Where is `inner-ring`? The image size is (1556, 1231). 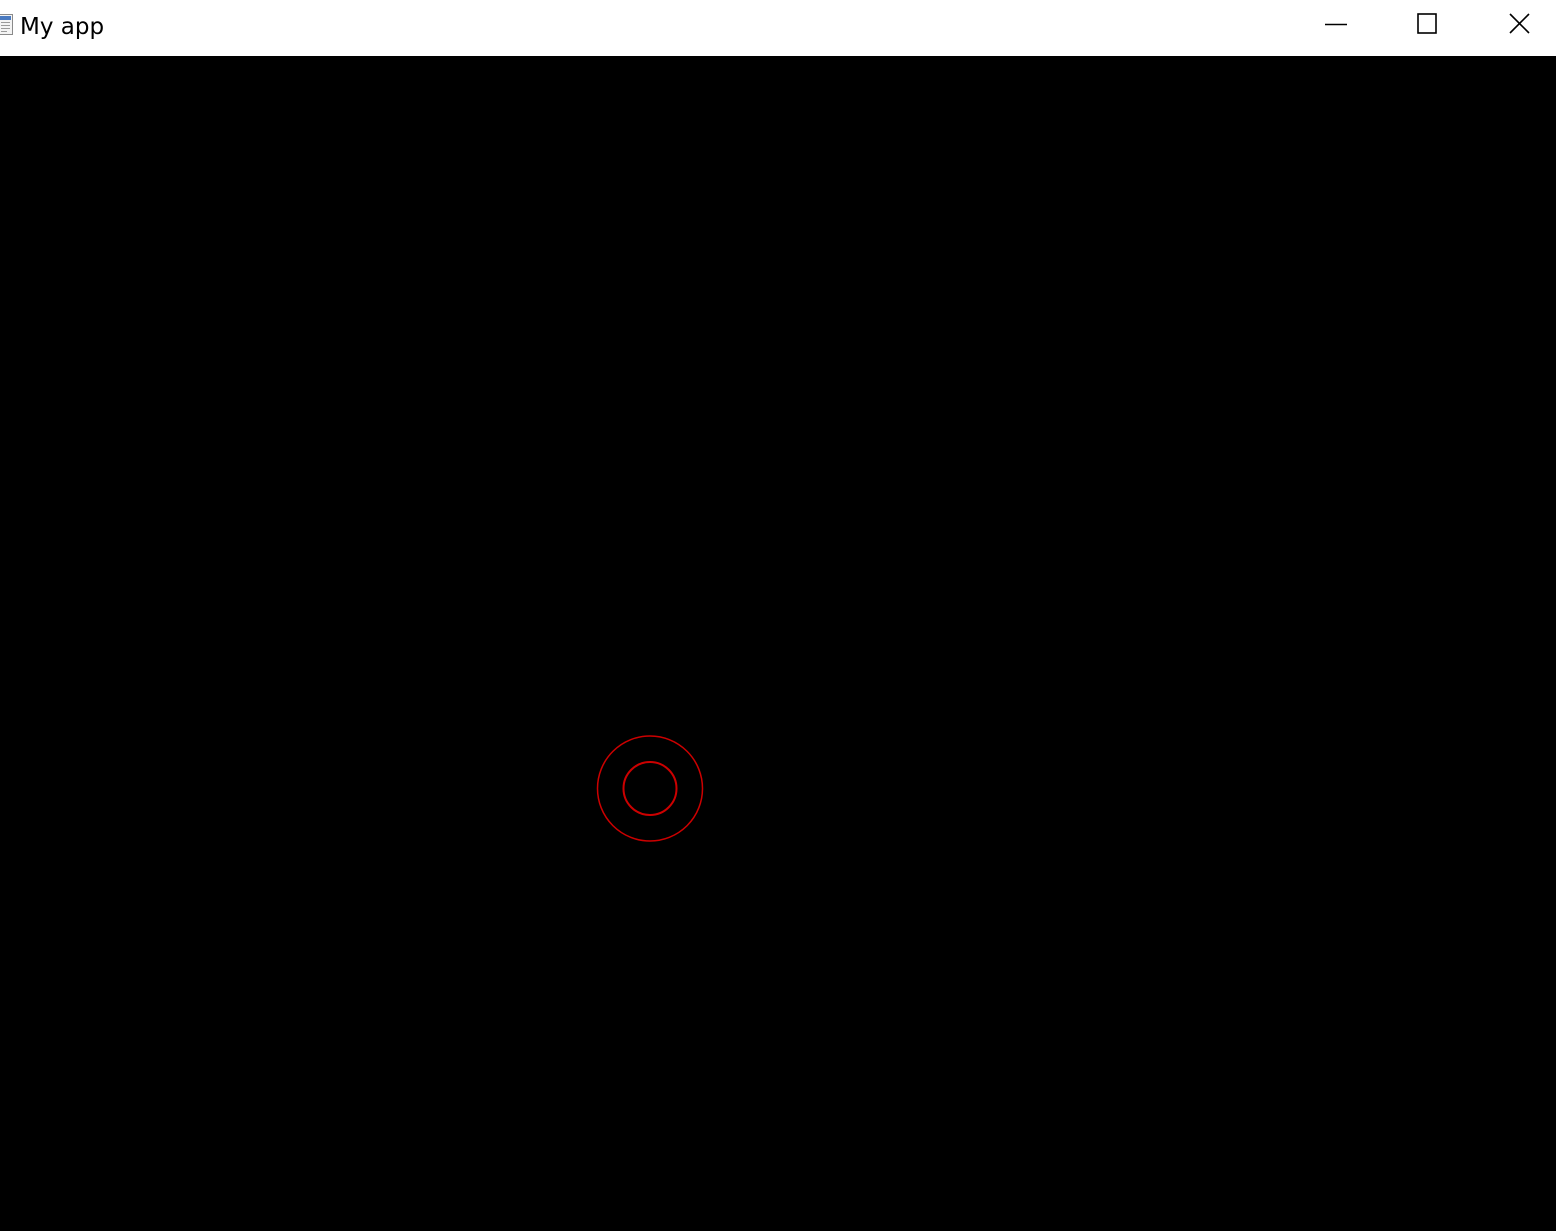 inner-ring is located at coordinates (650, 788).